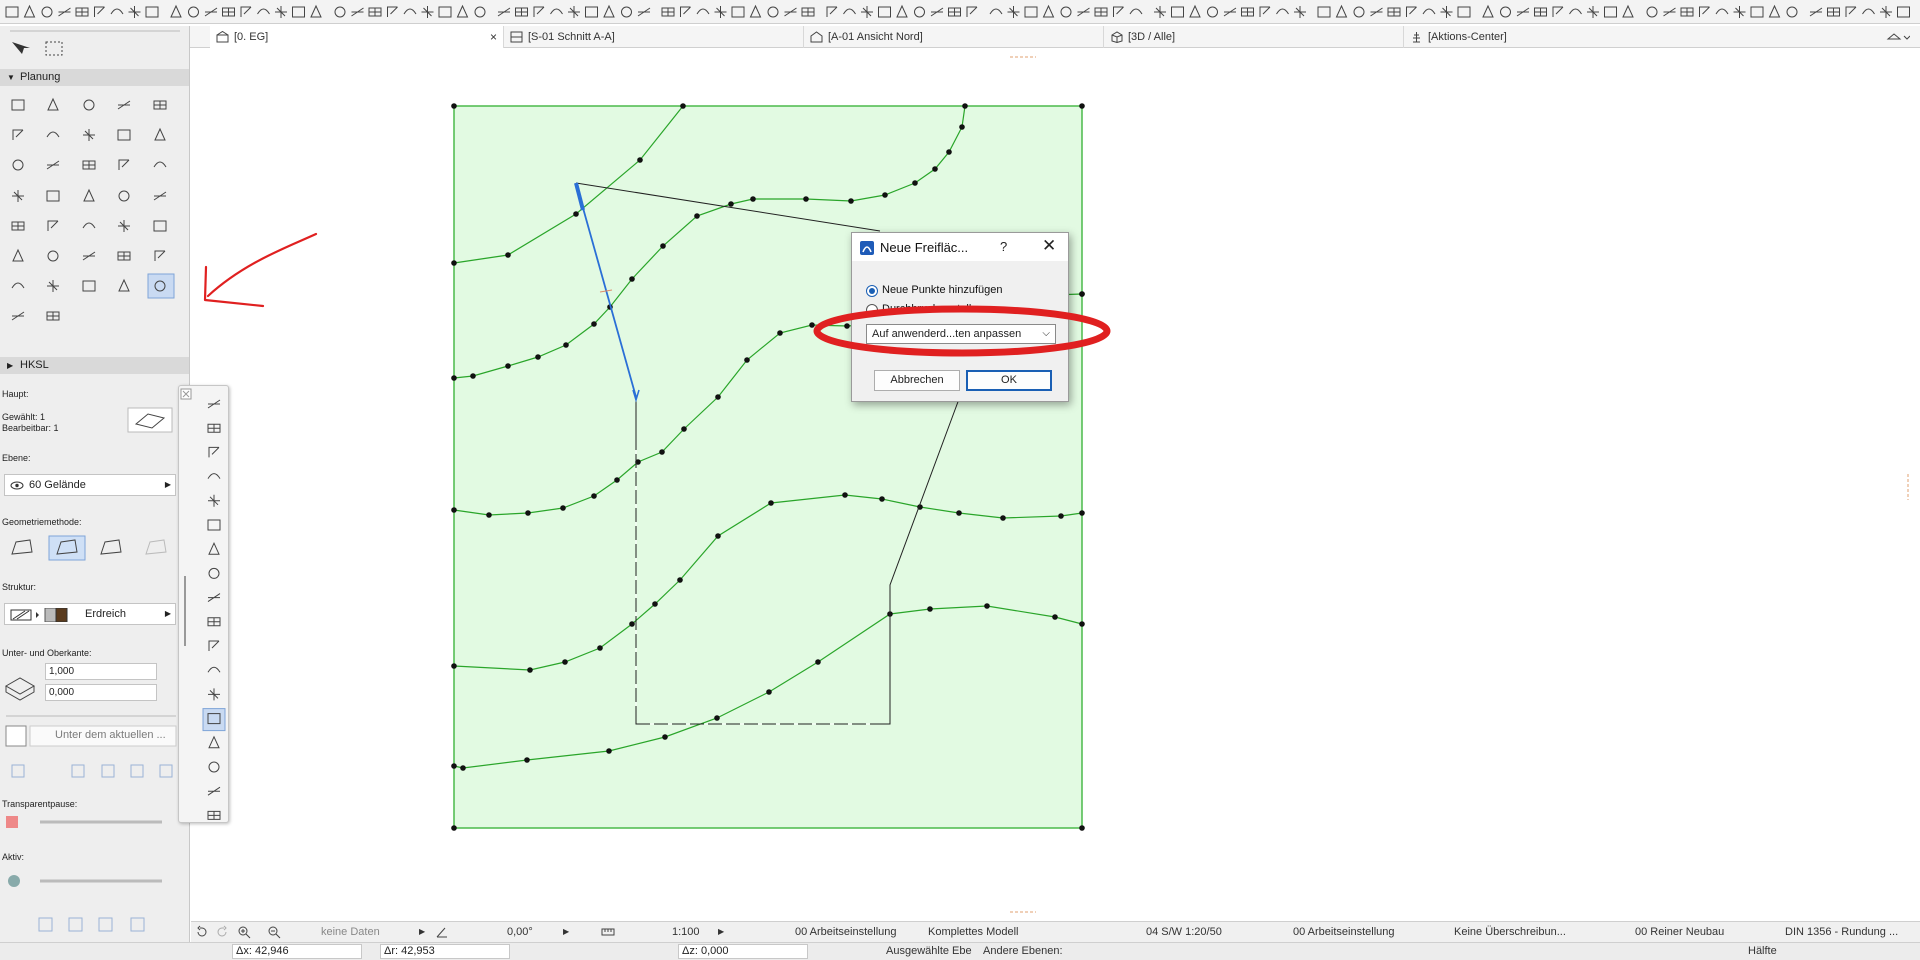  What do you see at coordinates (445, 951) in the screenshot?
I see `delta-r-field: Δr: 42,953` at bounding box center [445, 951].